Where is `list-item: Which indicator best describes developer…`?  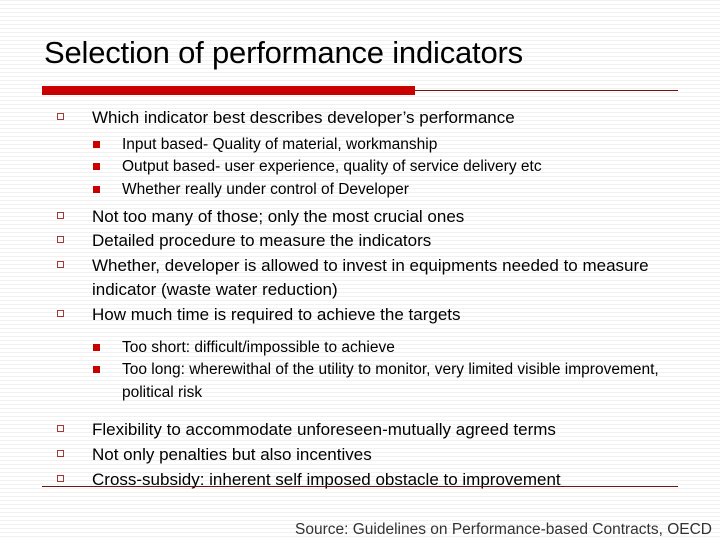 list-item: Which indicator best describes developer… is located at coordinates (360, 118).